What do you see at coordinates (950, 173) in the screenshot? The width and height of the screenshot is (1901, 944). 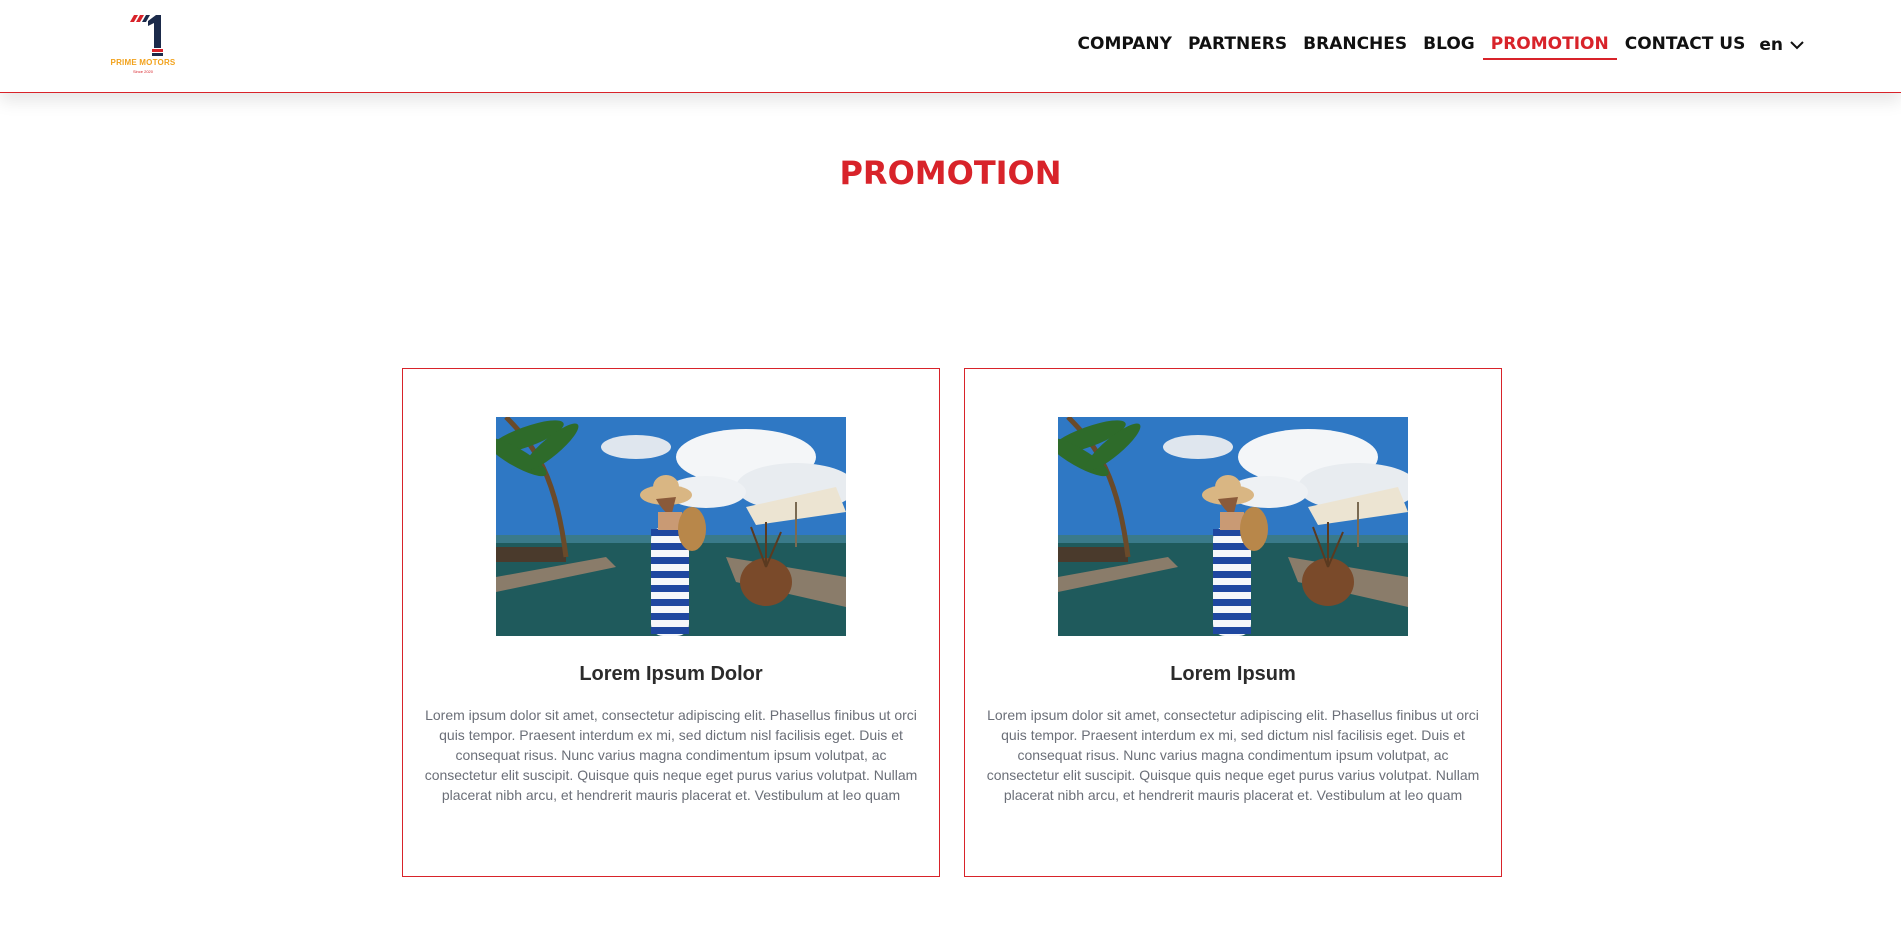 I see `page-title: PROMOTION` at bounding box center [950, 173].